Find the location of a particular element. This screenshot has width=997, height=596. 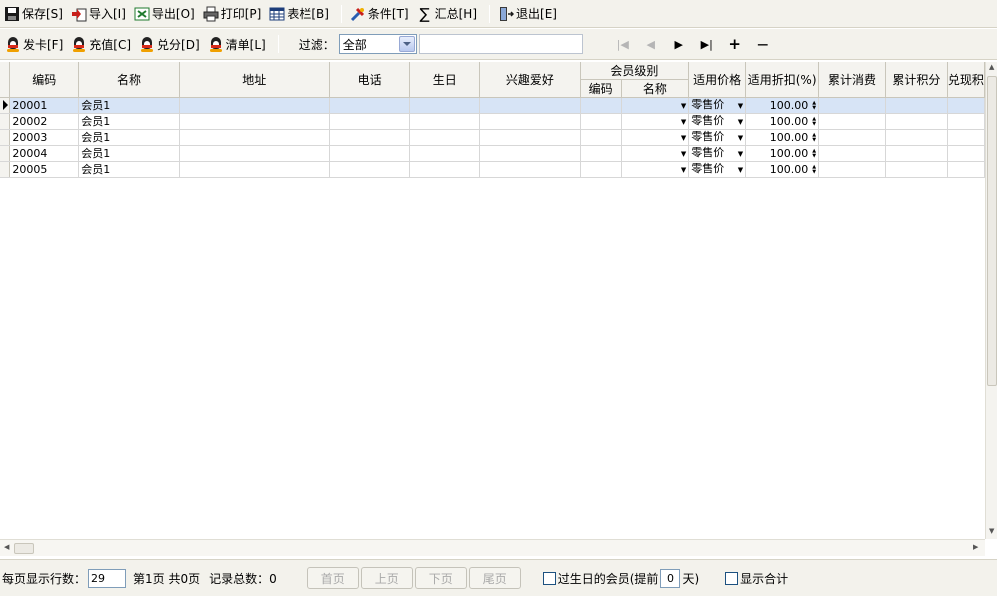

col-header-code: 编码 is located at coordinates (44, 80).